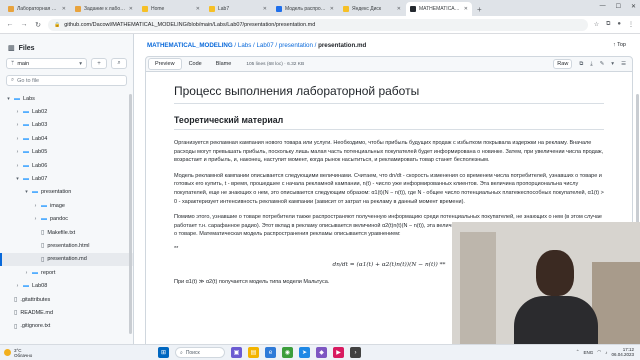  I want to click on browser-tab: MATHEMATICAL_MO✕, so click(439, 9).